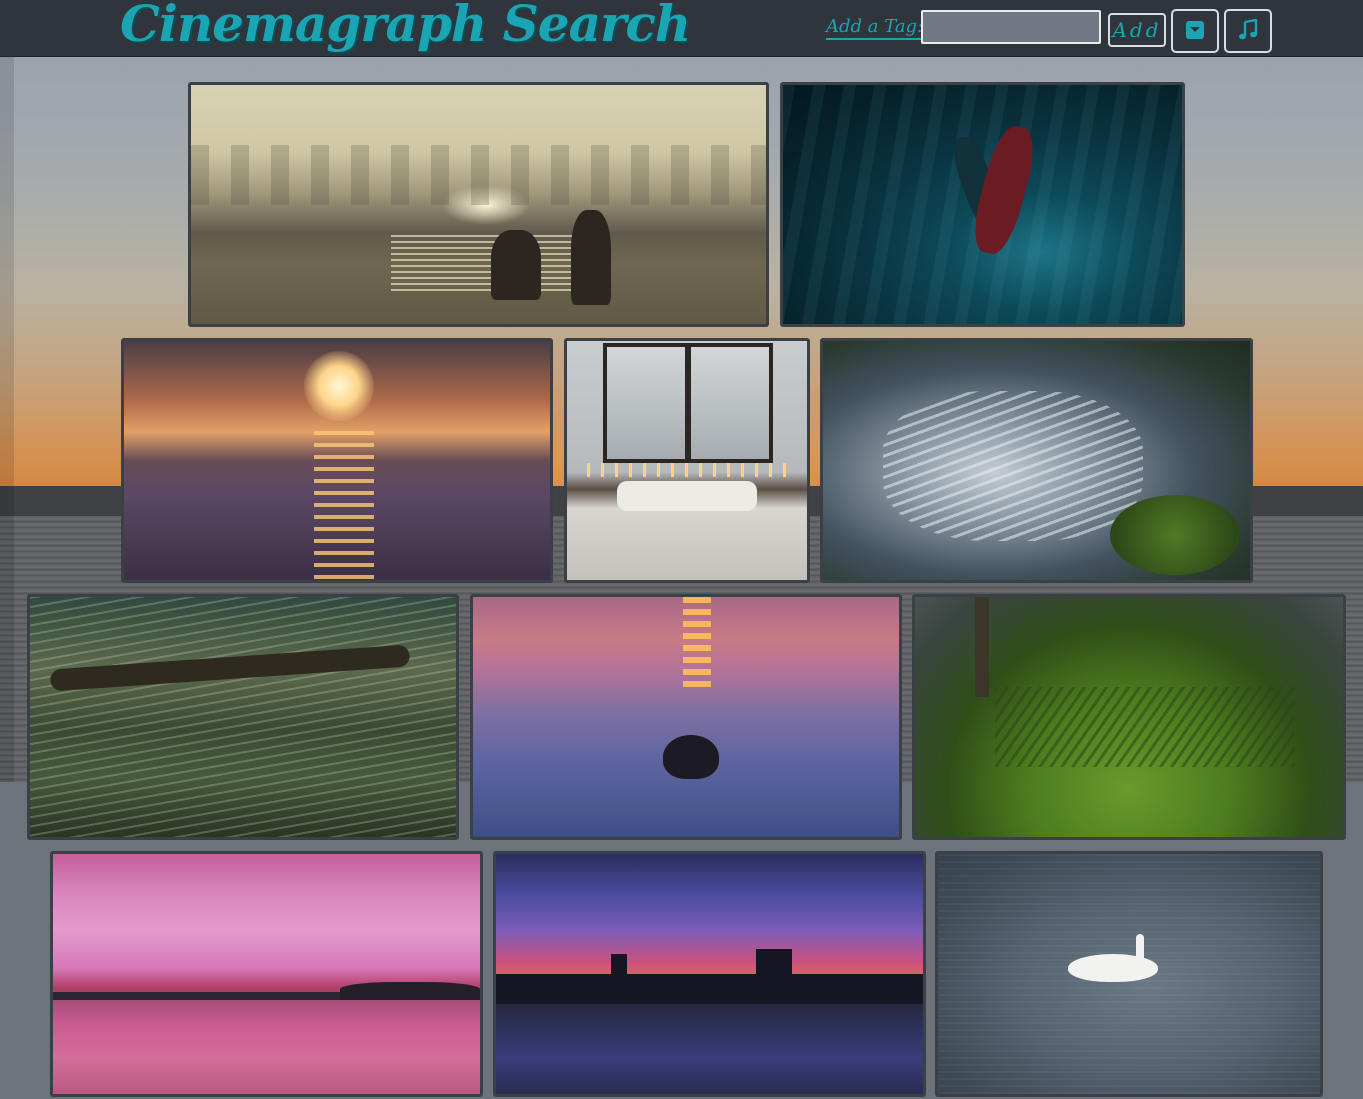 The image size is (1363, 1099). What do you see at coordinates (1140, 951) in the screenshot?
I see `scene-swan-neck` at bounding box center [1140, 951].